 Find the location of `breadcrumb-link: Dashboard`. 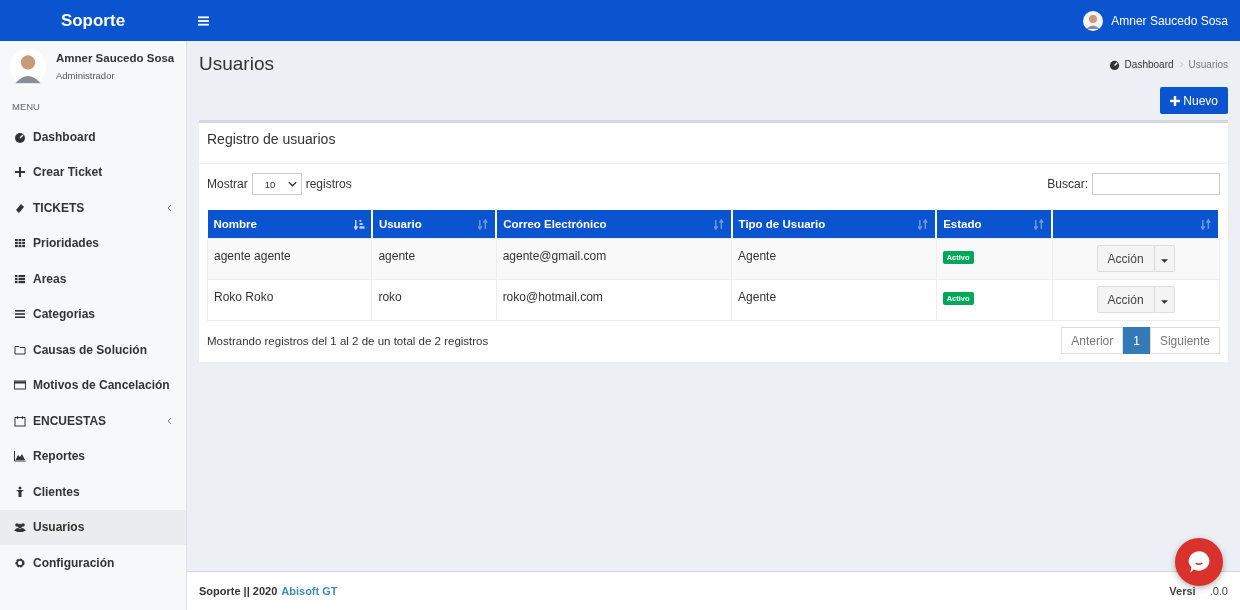

breadcrumb-link: Dashboard is located at coordinates (1149, 64).